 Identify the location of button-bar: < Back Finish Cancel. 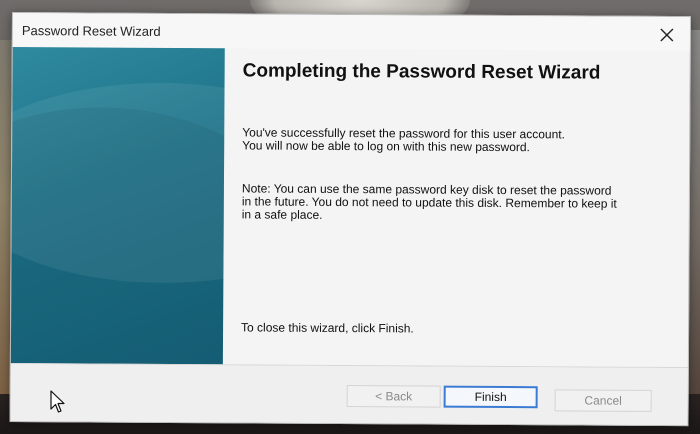
(349, 394).